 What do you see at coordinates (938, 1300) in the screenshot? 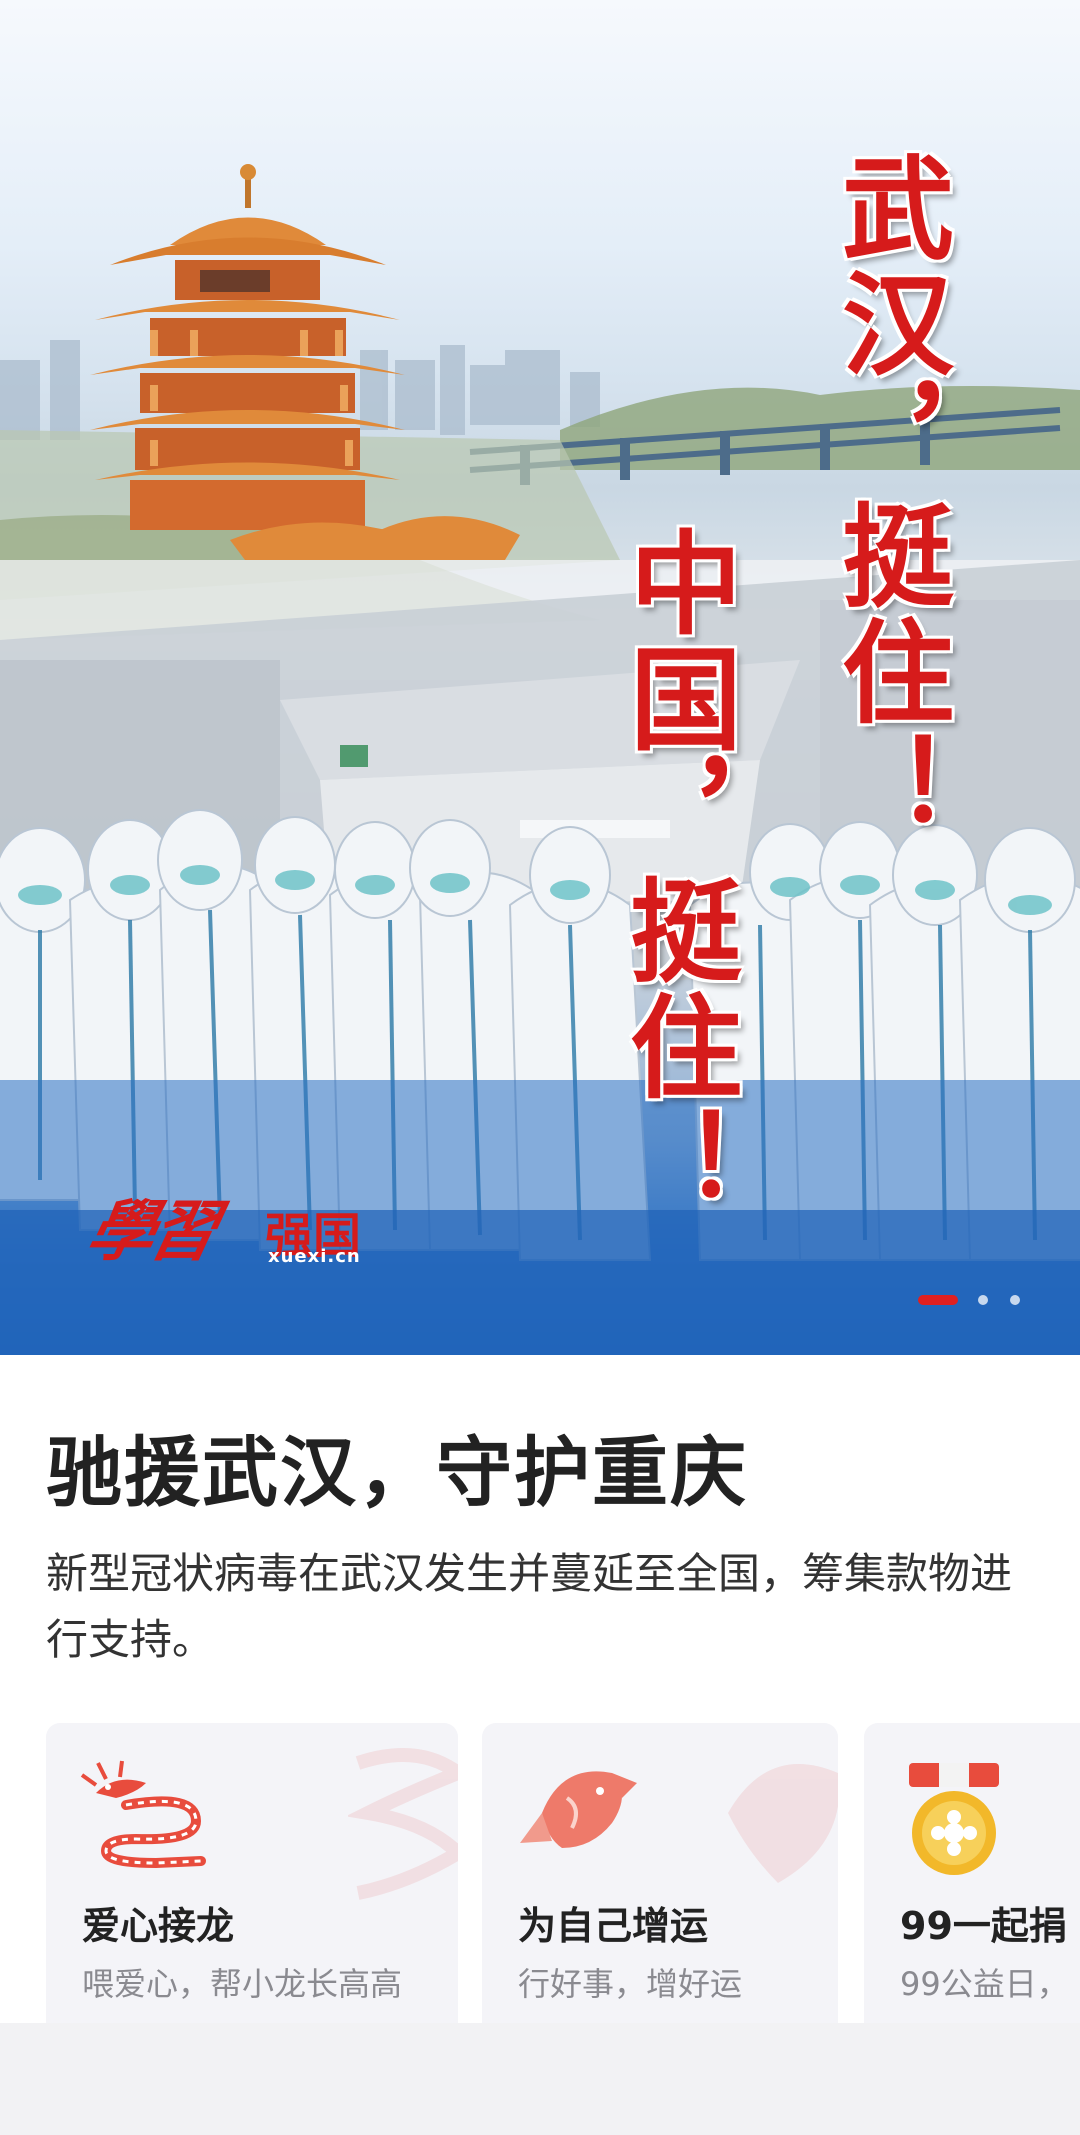
I see `carousel-dot-active` at bounding box center [938, 1300].